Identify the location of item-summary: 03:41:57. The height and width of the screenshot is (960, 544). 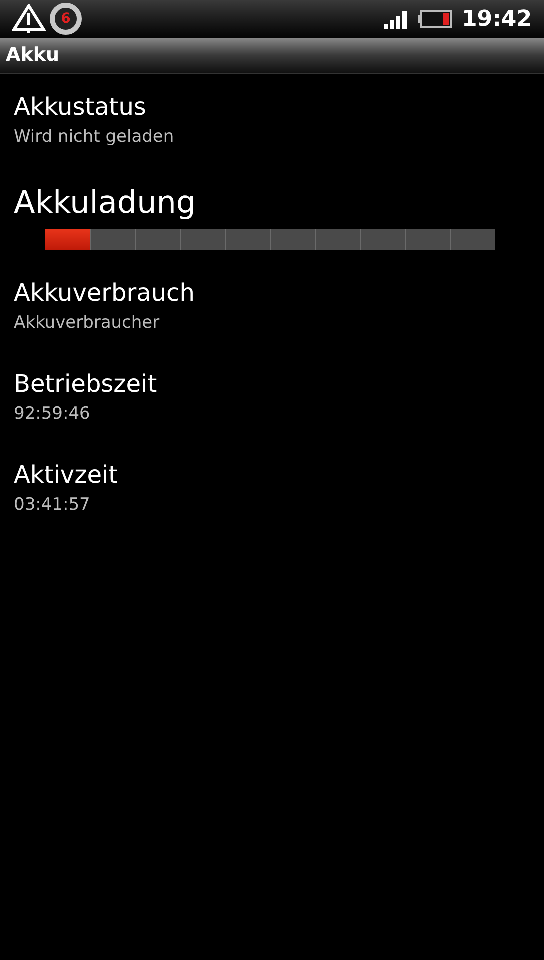
(53, 505).